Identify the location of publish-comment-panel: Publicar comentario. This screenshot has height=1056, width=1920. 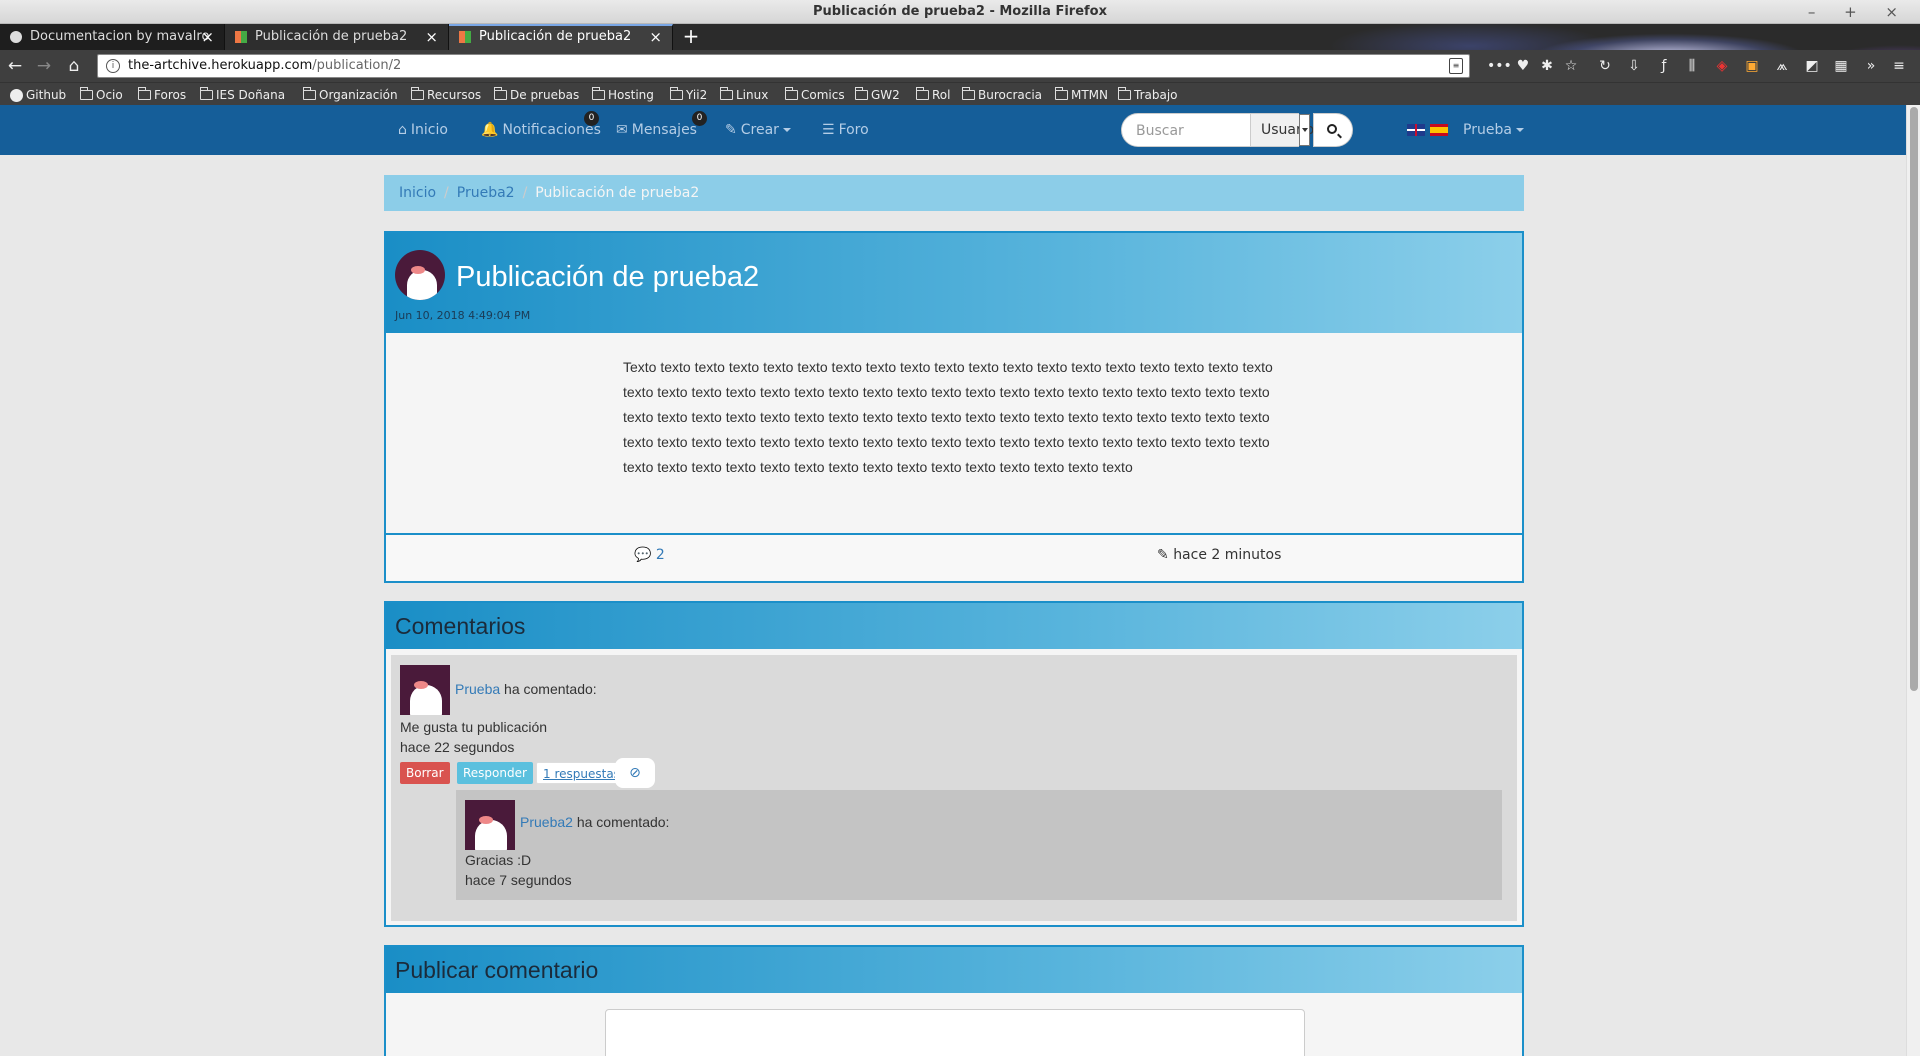
(954, 1000).